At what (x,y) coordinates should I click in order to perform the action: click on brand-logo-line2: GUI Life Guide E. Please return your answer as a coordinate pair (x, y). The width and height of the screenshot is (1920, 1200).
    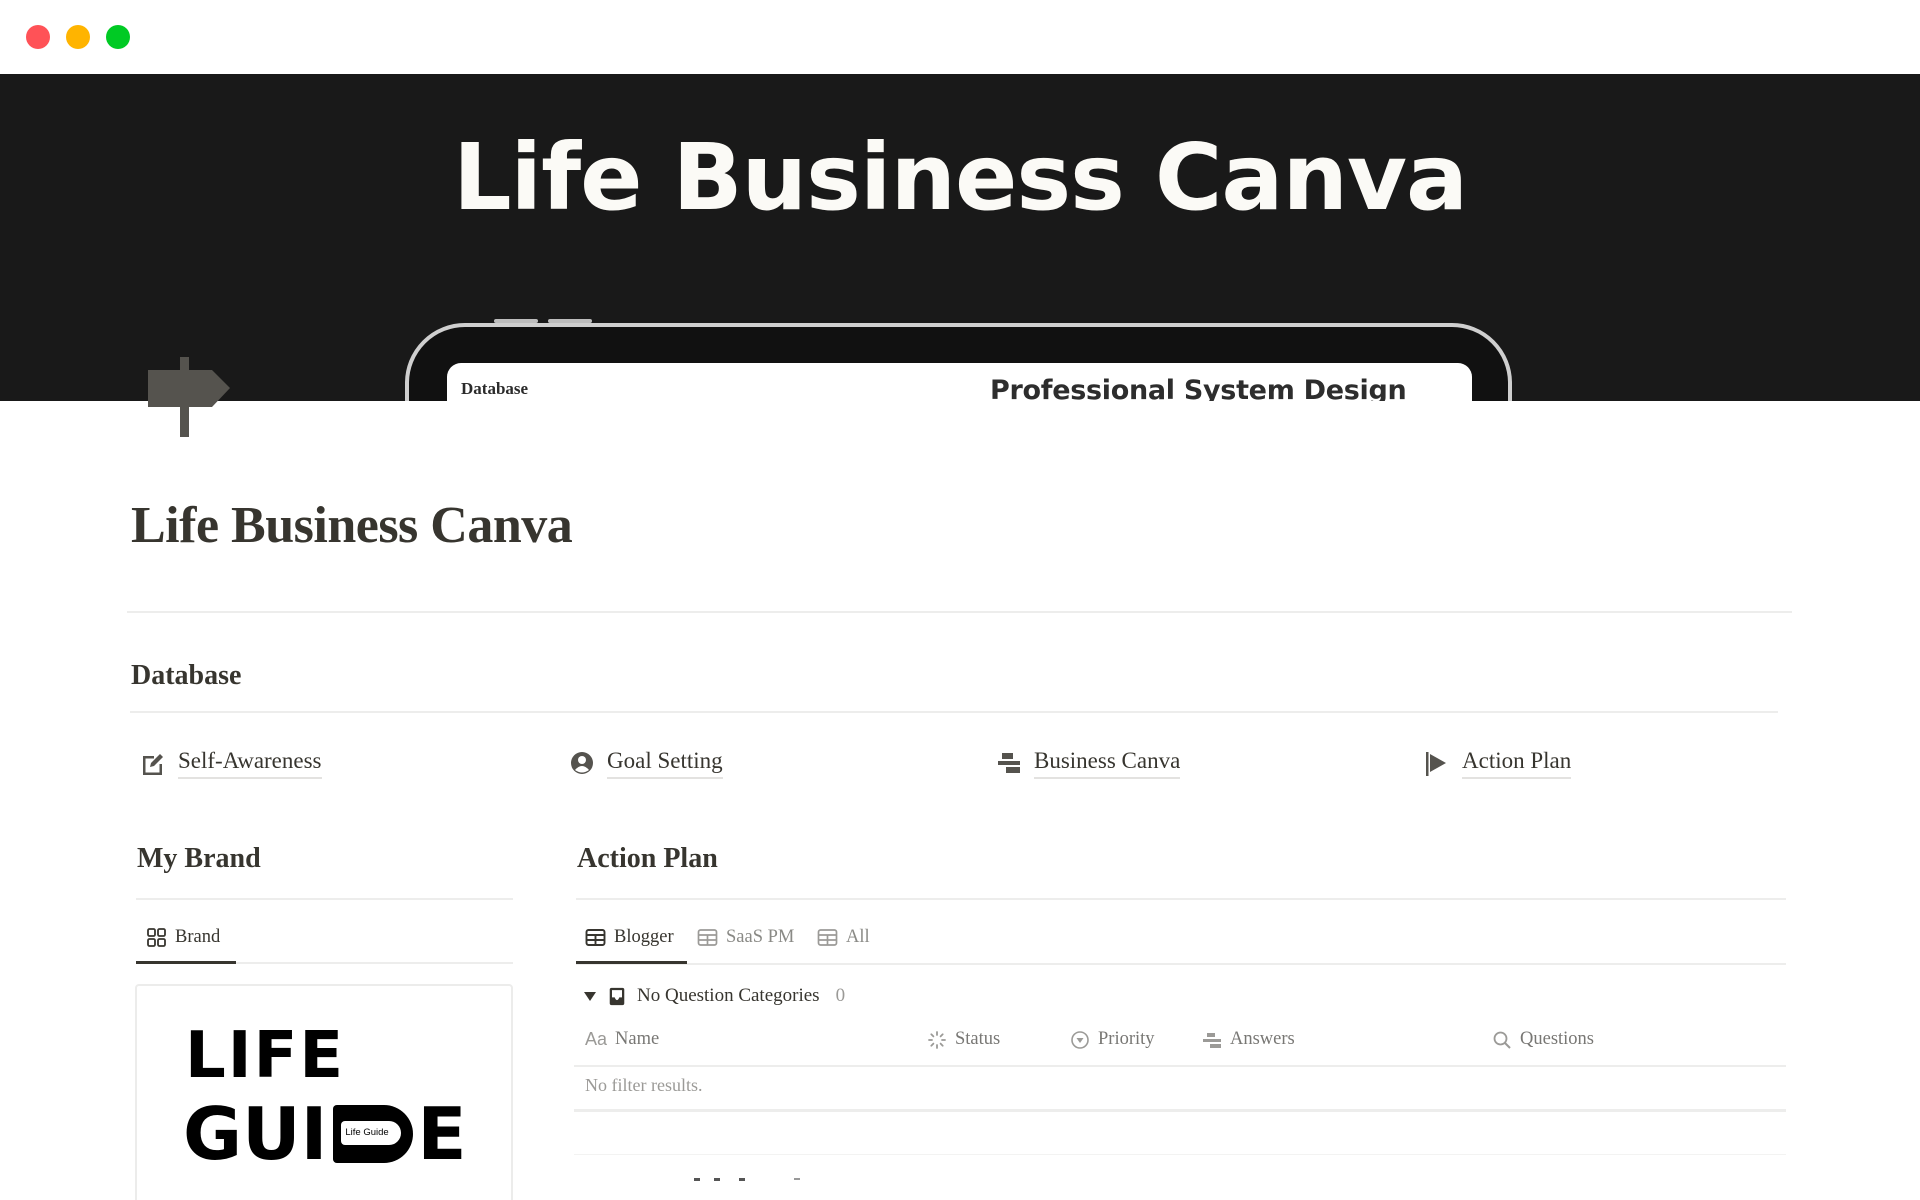
    Looking at the image, I should click on (325, 1134).